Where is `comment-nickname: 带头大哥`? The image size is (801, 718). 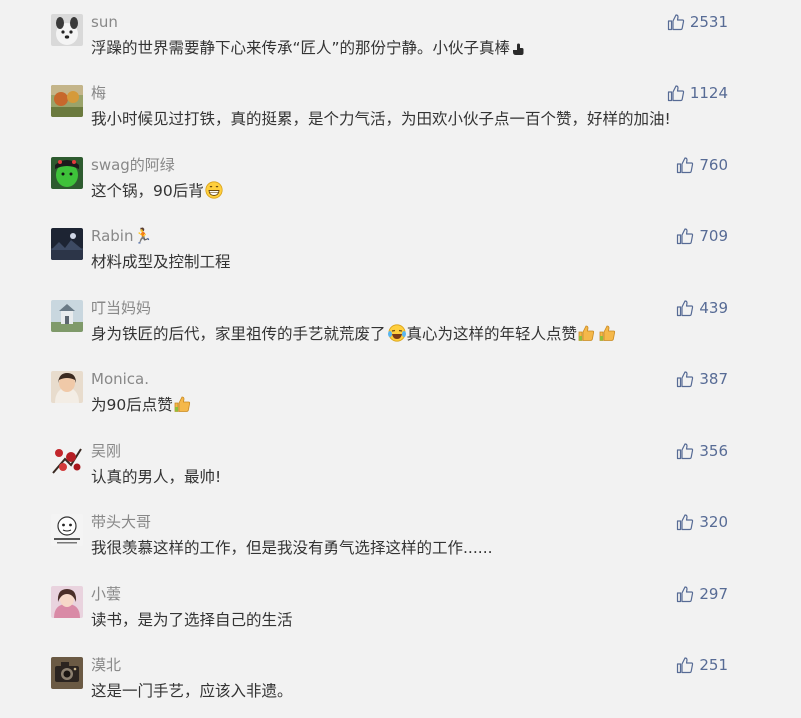
comment-nickname: 带头大哥 is located at coordinates (121, 522).